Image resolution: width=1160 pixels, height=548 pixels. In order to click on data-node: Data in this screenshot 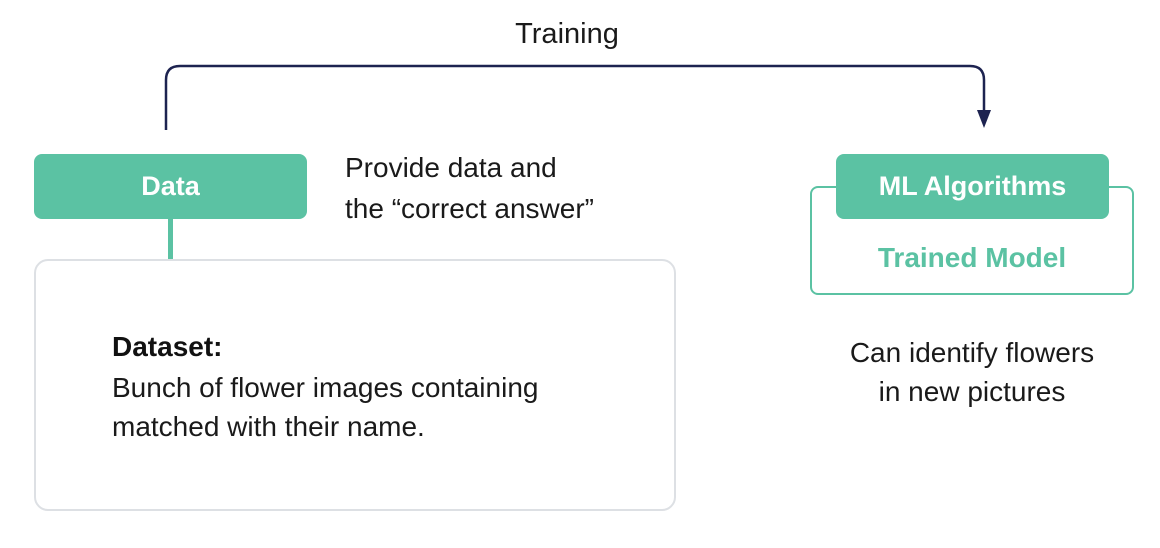, I will do `click(170, 186)`.